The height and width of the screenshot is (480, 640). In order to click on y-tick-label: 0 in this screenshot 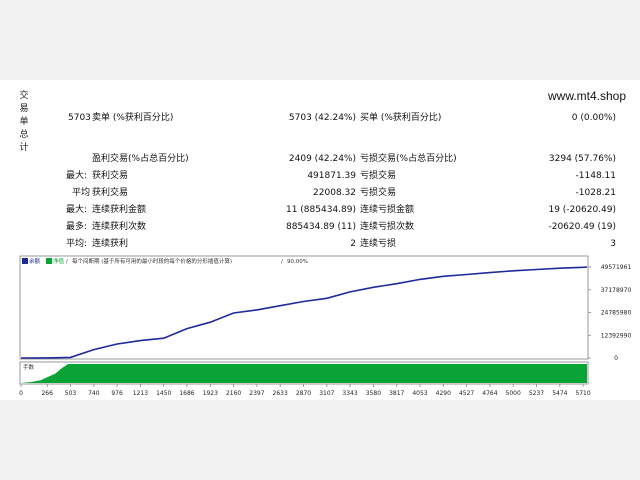, I will do `click(616, 358)`.